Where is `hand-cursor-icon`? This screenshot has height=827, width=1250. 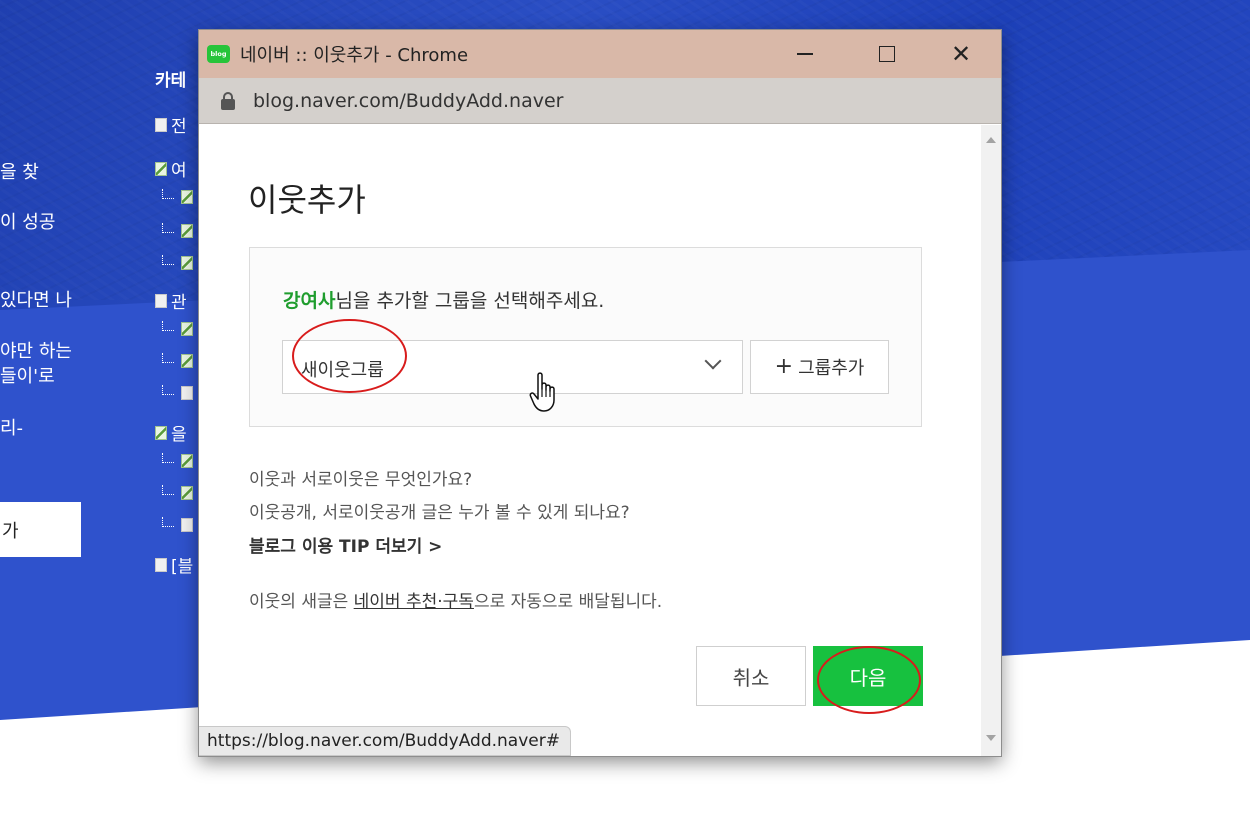 hand-cursor-icon is located at coordinates (542, 392).